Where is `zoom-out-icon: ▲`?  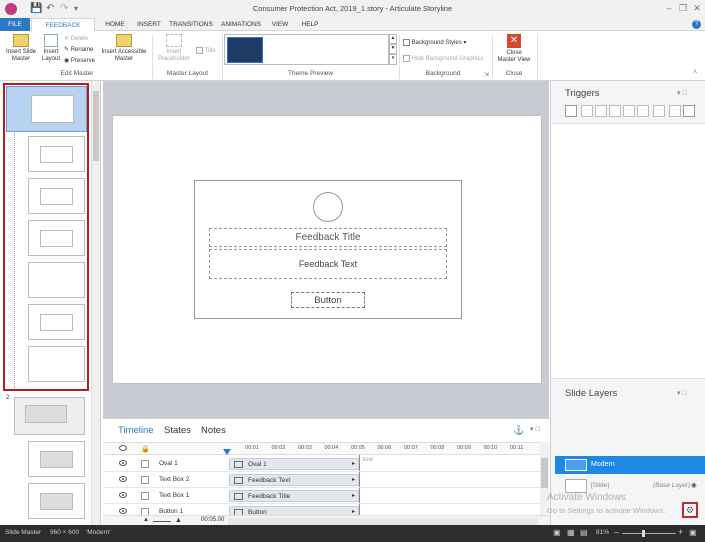
zoom-out-icon: ▲ is located at coordinates (146, 520).